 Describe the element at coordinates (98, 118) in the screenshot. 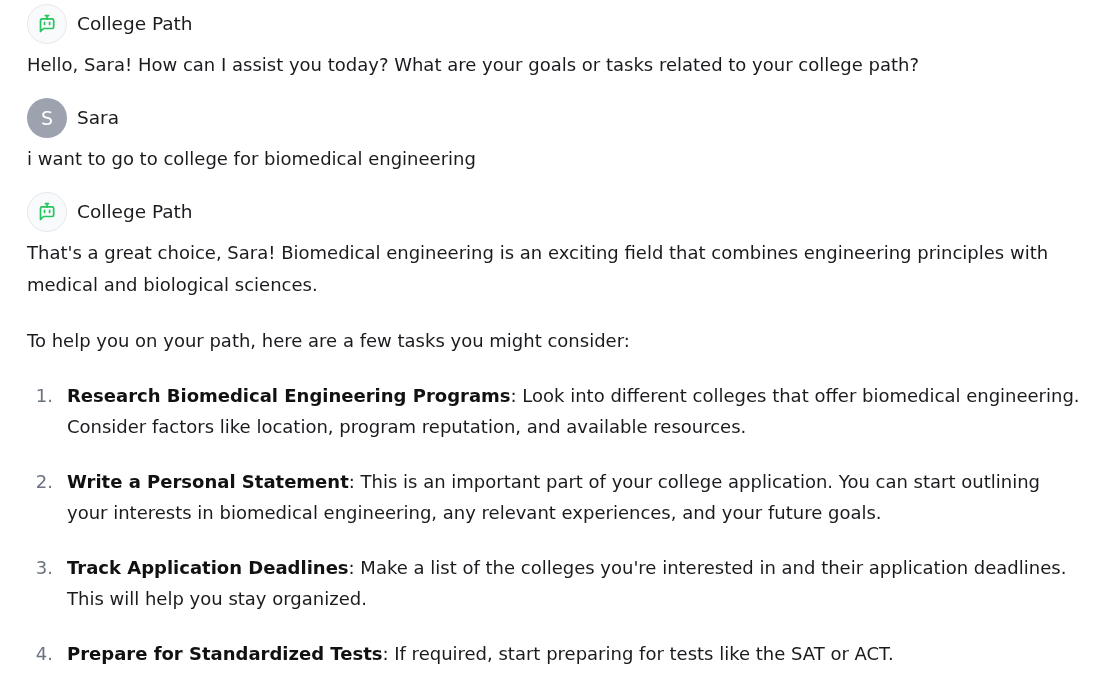

I see `sender-name: Sara` at that location.